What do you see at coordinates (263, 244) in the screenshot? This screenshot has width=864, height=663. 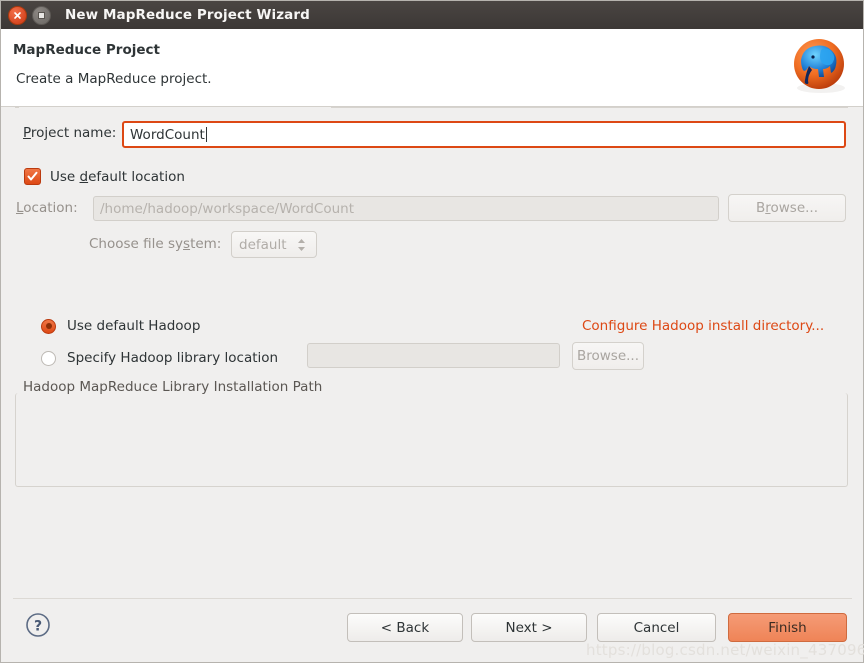 I see `file-system-selected-value: default` at bounding box center [263, 244].